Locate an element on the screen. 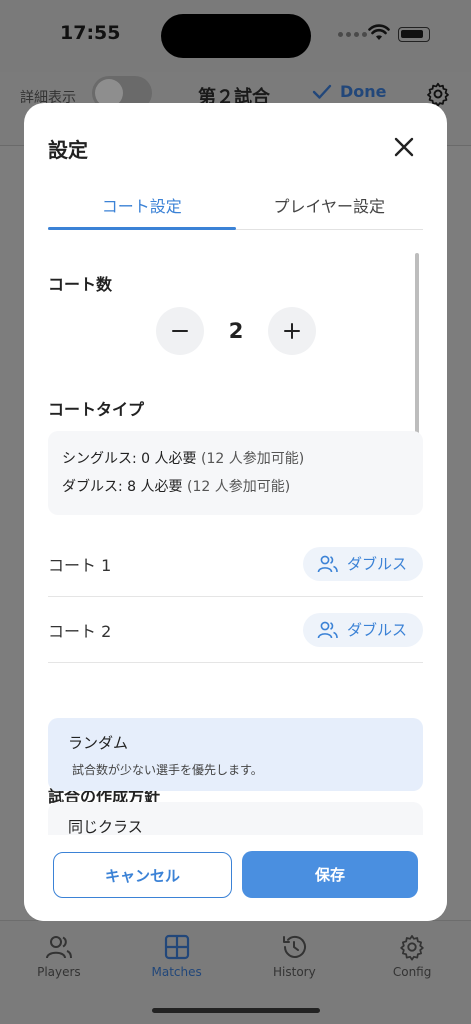 This screenshot has height=1024, width=471. tab-players: Players is located at coordinates (59, 972).